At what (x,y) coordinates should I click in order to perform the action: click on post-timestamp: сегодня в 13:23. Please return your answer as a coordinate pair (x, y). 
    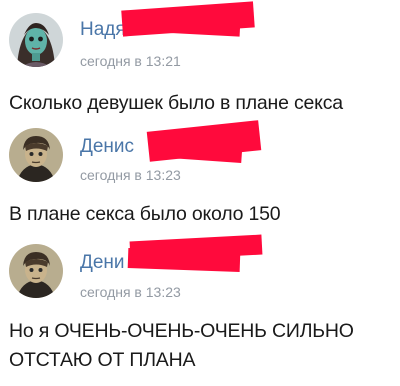
    Looking at the image, I should click on (130, 292).